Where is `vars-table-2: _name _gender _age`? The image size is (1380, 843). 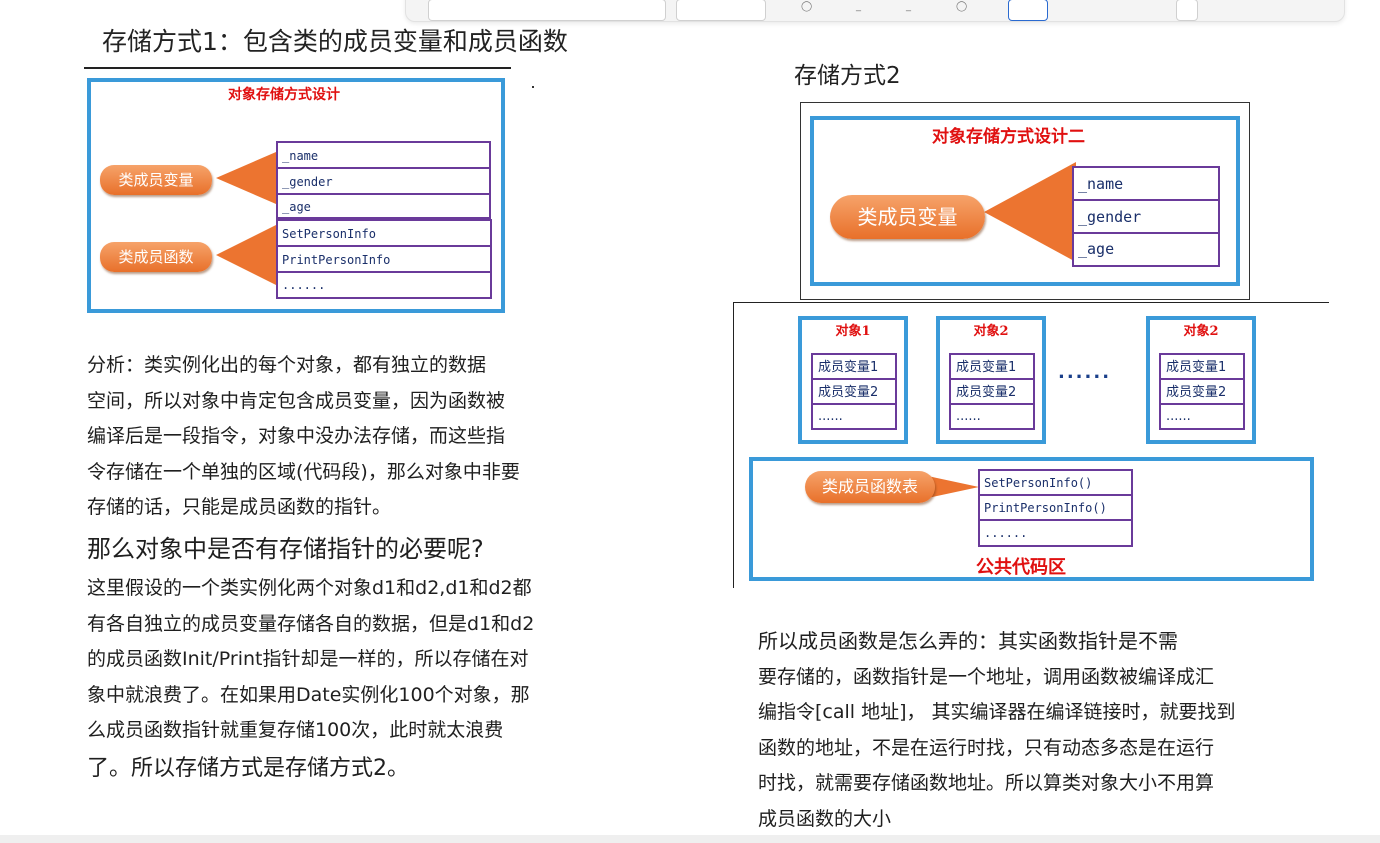
vars-table-2: _name _gender _age is located at coordinates (1146, 216).